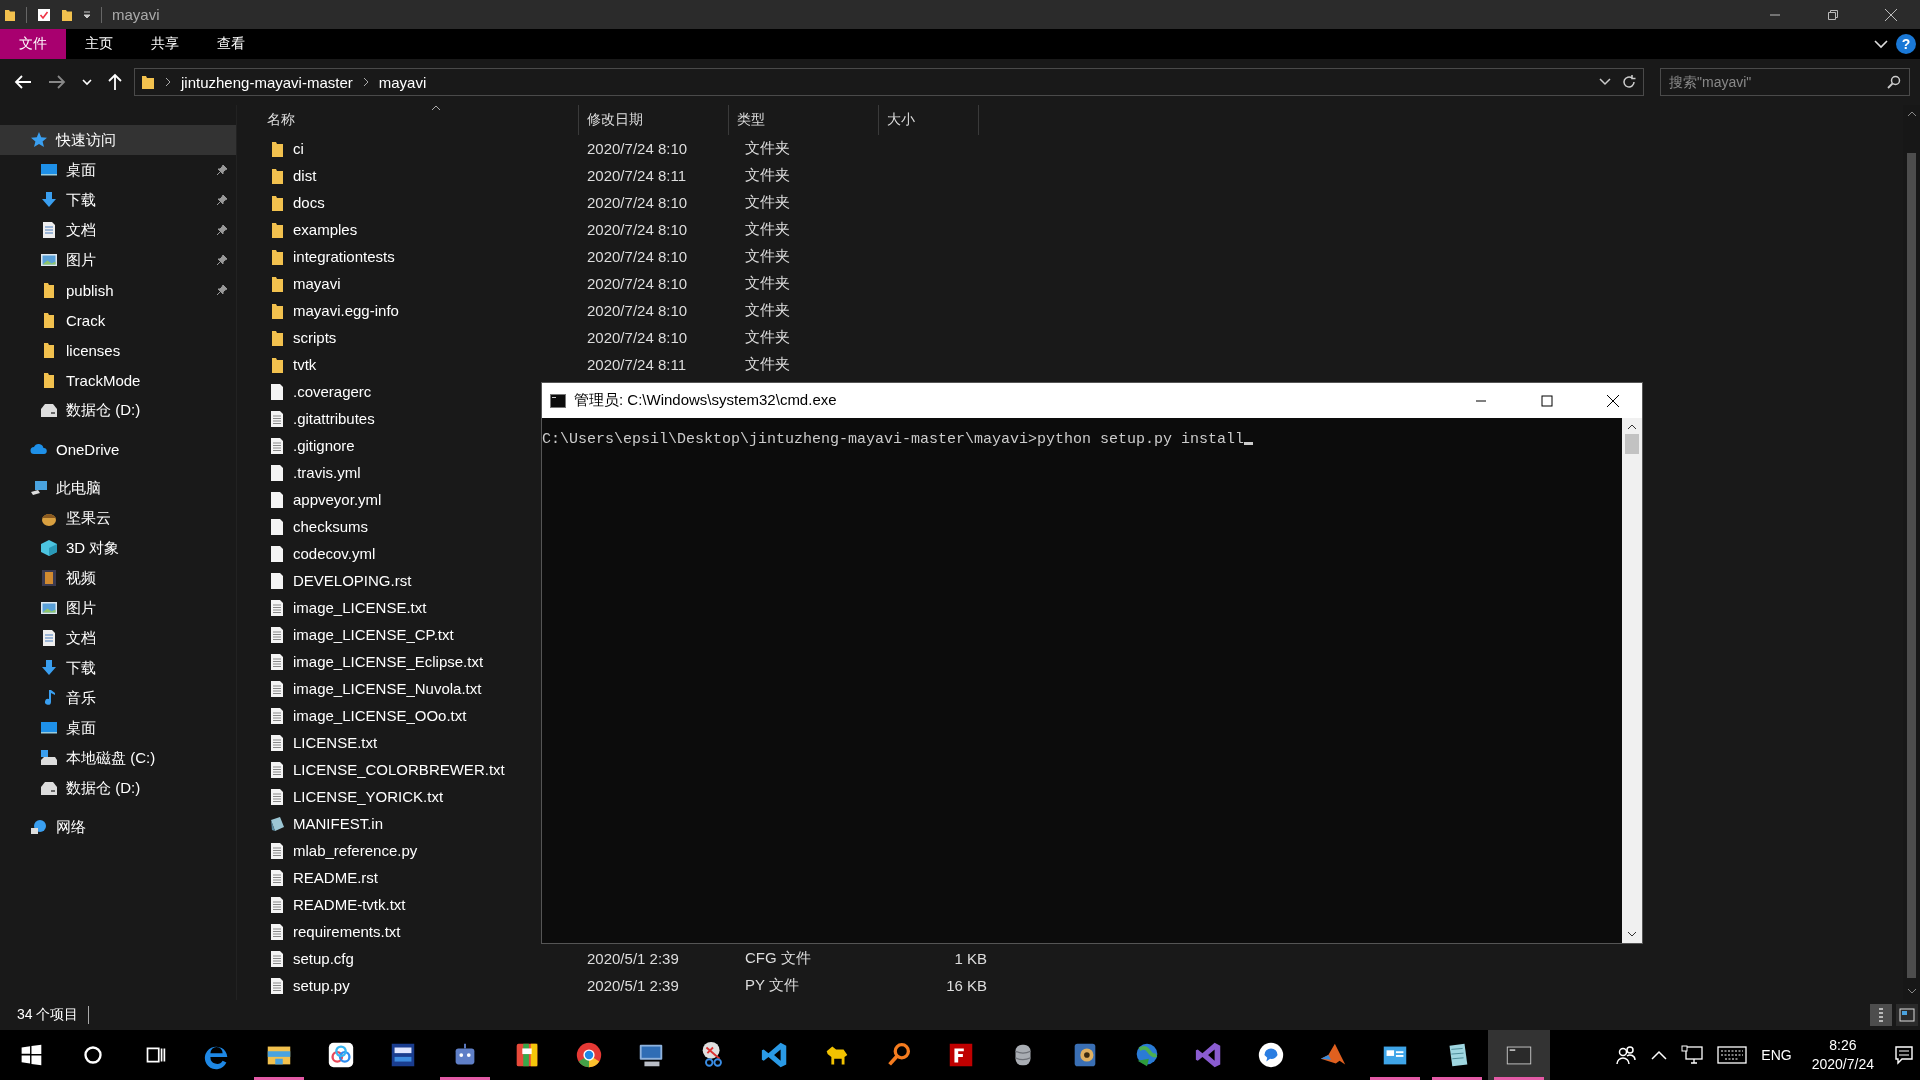 The width and height of the screenshot is (1920, 1080). What do you see at coordinates (118, 350) in the screenshot?
I see `nav-item: licenses` at bounding box center [118, 350].